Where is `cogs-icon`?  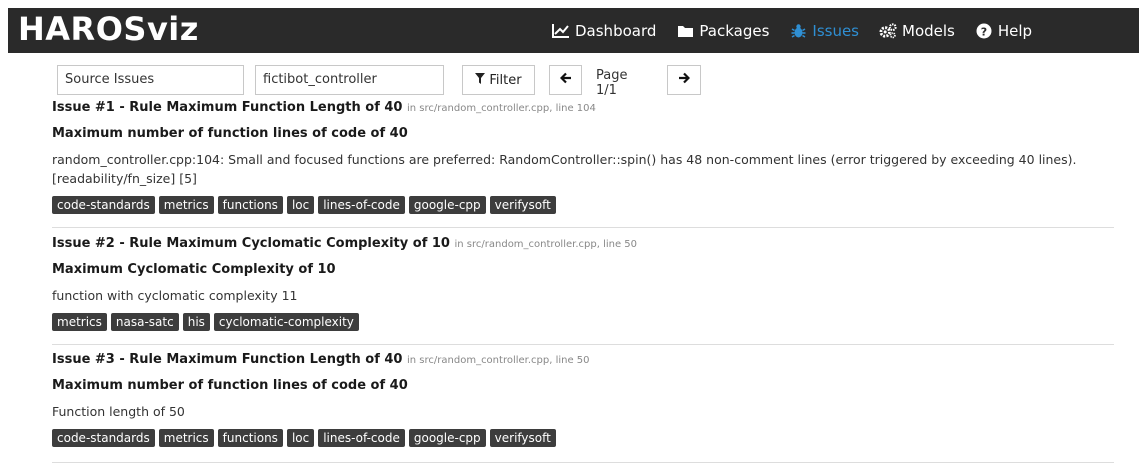 cogs-icon is located at coordinates (888, 30).